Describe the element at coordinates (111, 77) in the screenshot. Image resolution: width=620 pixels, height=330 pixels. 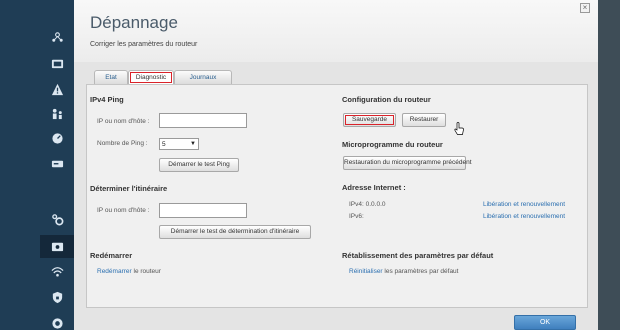
I see `tab-etat: Etat` at that location.